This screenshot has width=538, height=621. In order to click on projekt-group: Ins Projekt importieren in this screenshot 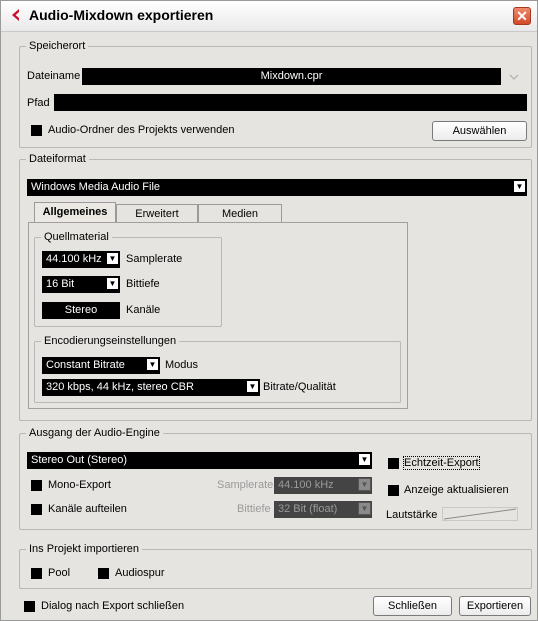, I will do `click(275, 566)`.